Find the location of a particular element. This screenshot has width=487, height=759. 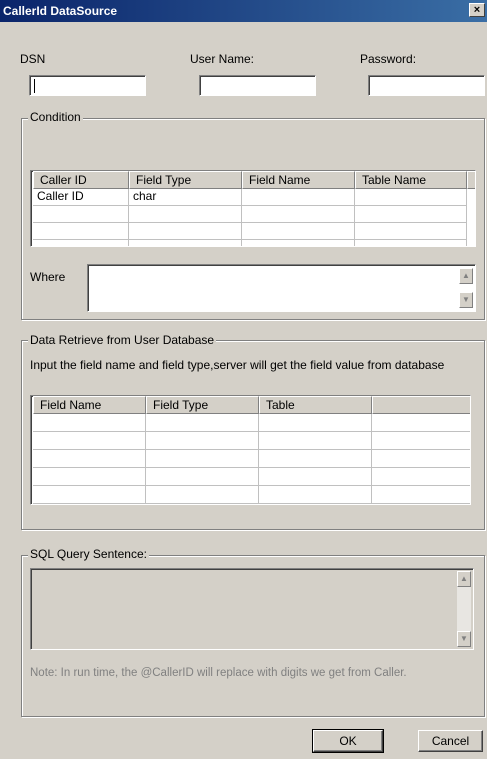

table-cell: Caller ID is located at coordinates (81, 197).